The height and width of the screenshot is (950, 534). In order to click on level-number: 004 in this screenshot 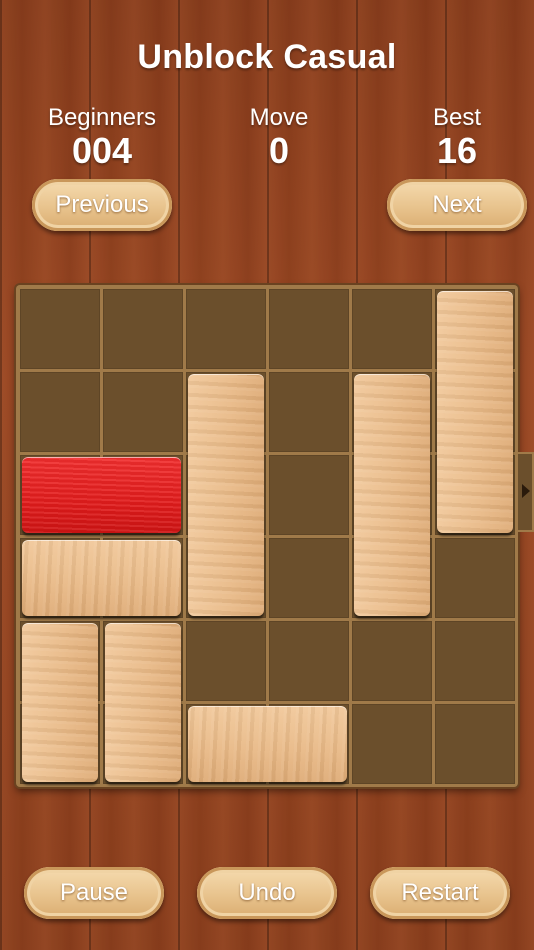, I will do `click(102, 150)`.